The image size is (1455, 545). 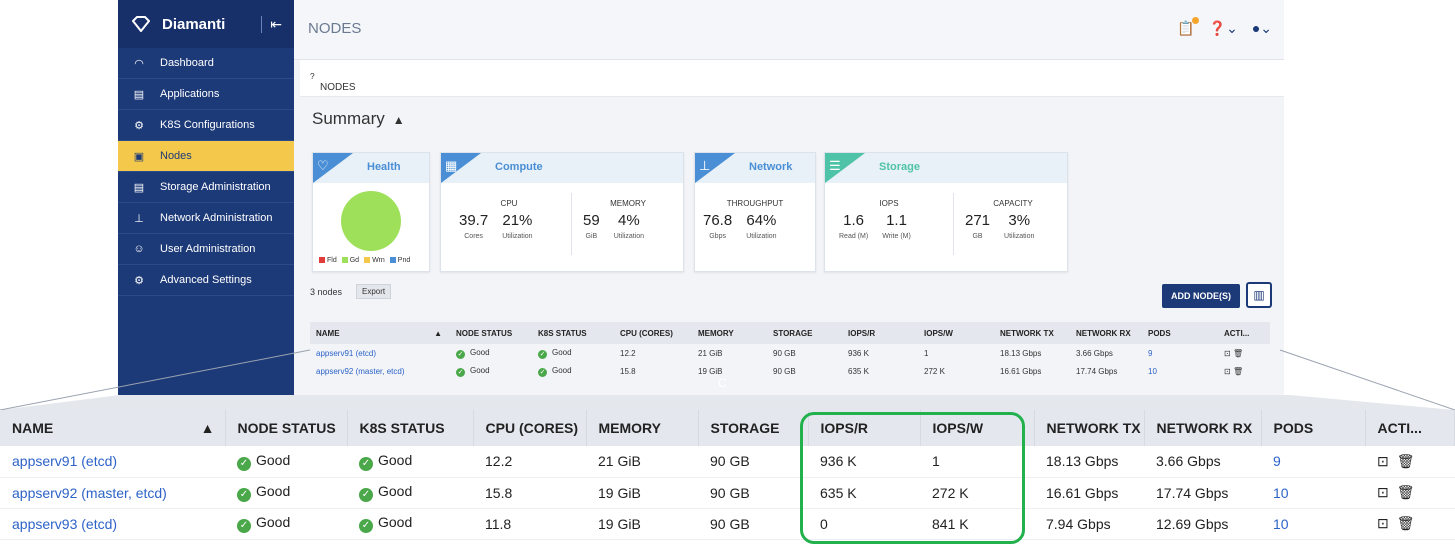 I want to click on sidebar-item-dashboard: ◠ Dashboard, so click(x=206, y=63).